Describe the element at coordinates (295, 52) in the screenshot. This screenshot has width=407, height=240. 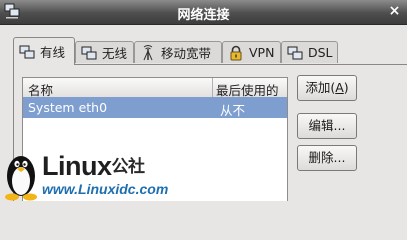
I see `dsl-network-icon` at that location.